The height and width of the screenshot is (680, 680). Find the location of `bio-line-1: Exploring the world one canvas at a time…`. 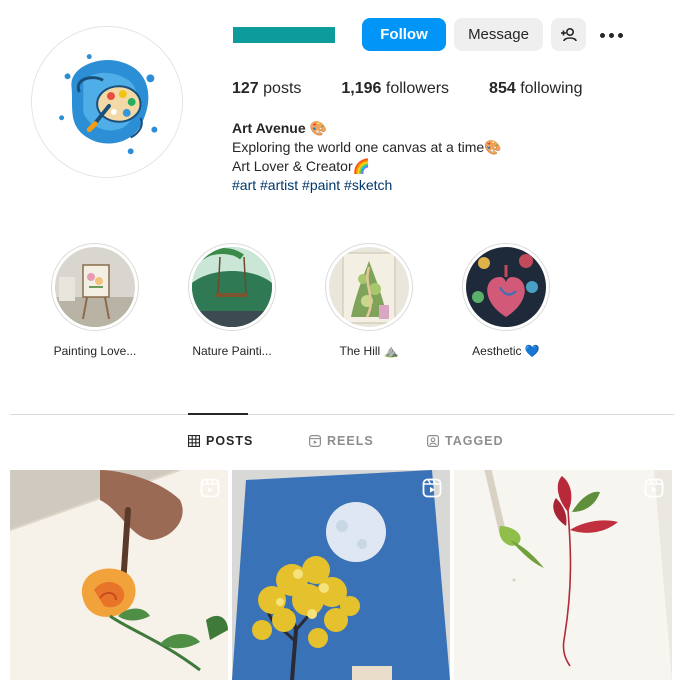

bio-line-1: Exploring the world one canvas at a time… is located at coordinates (367, 147).